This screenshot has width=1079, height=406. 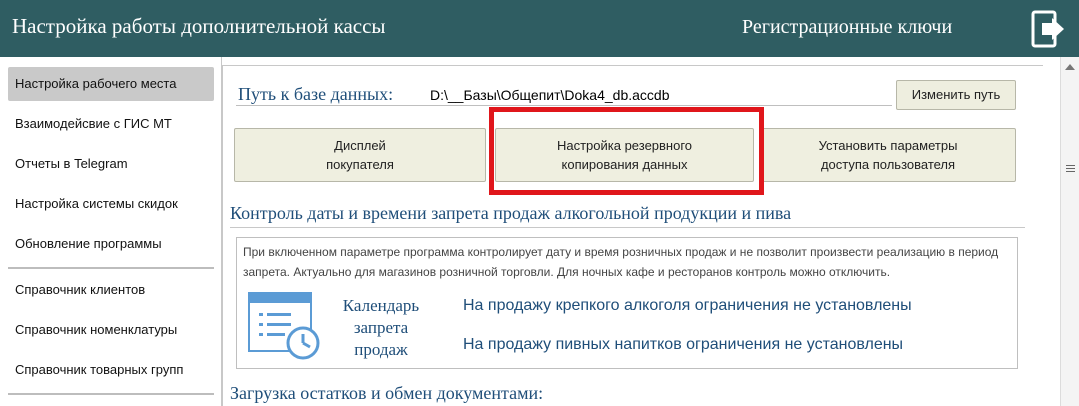 I want to click on vertical-scrollbar, so click(x=1069, y=231).